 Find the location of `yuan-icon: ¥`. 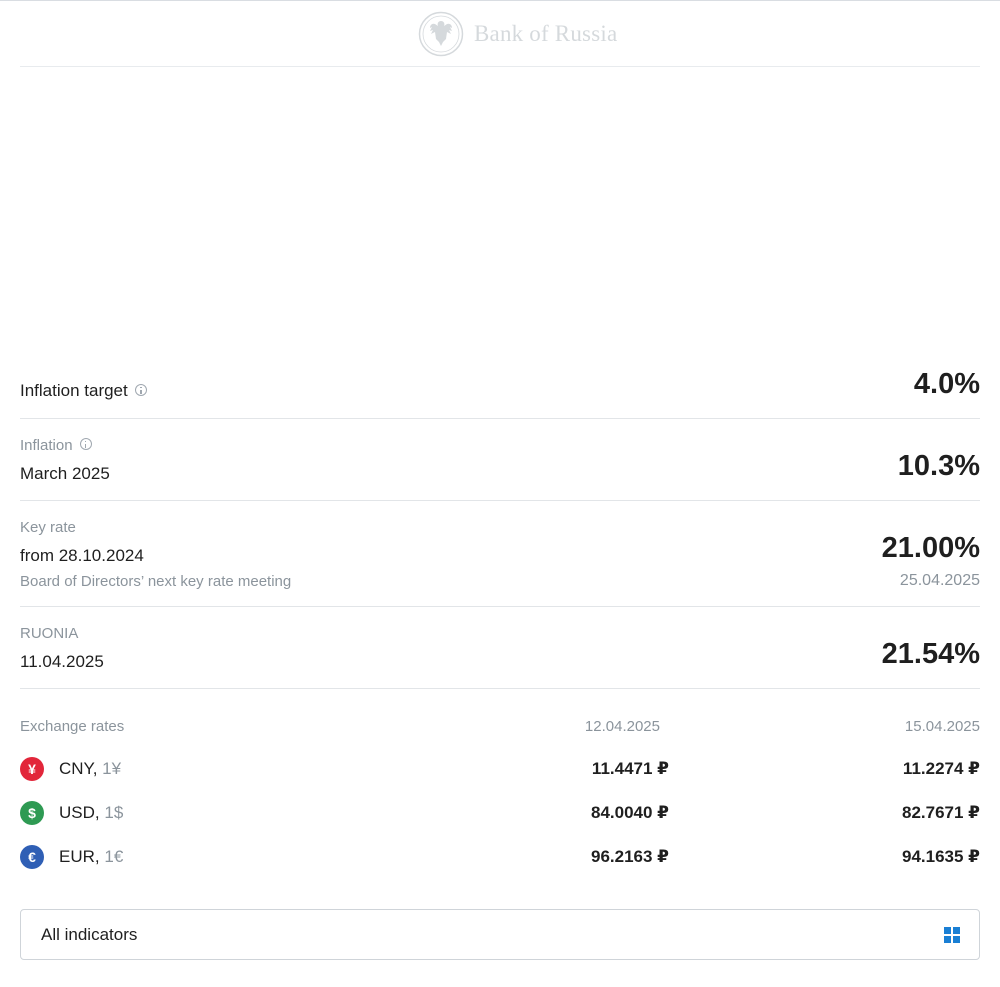

yuan-icon: ¥ is located at coordinates (32, 769).